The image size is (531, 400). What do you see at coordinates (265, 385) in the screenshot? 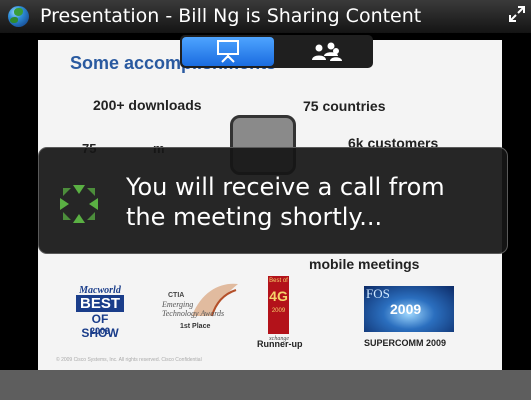
I see `bottom-bar` at bounding box center [265, 385].